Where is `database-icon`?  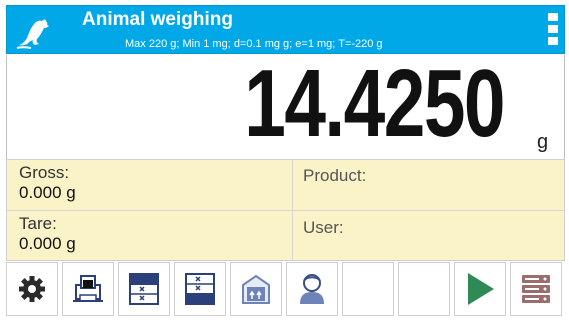
database-icon is located at coordinates (536, 289).